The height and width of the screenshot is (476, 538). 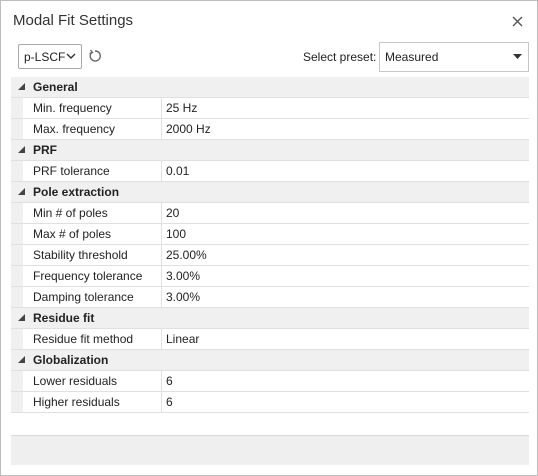 I want to click on property-value-min-frequency: 25 Hz, so click(x=181, y=108).